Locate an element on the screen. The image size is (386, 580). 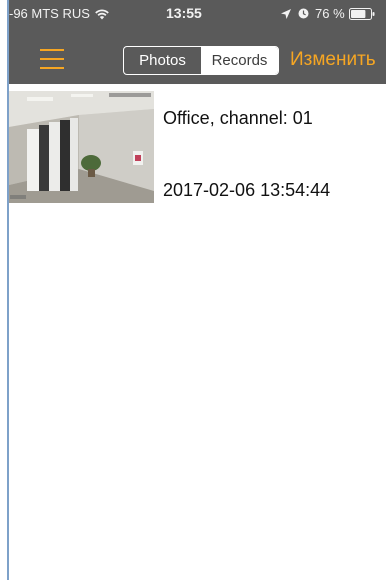
status-time: 13:55 is located at coordinates (184, 13).